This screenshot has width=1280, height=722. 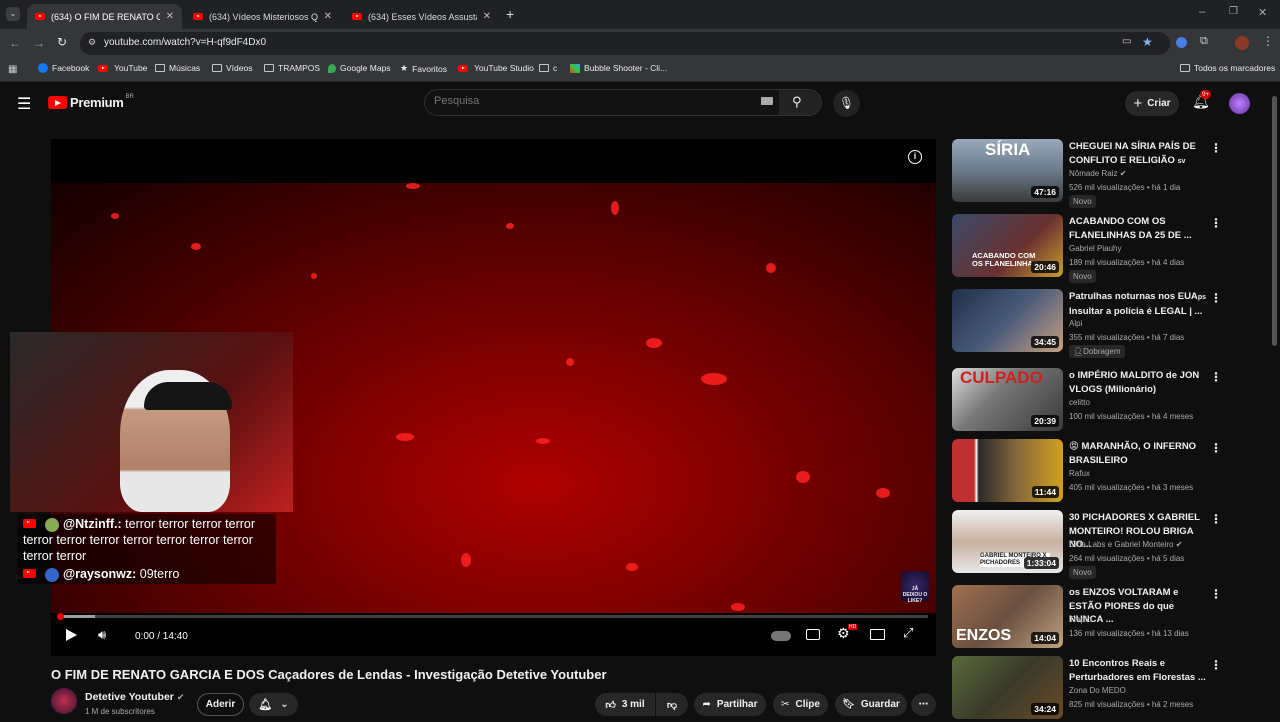 What do you see at coordinates (800, 704) in the screenshot?
I see `clip-button: ✂ Clipe` at bounding box center [800, 704].